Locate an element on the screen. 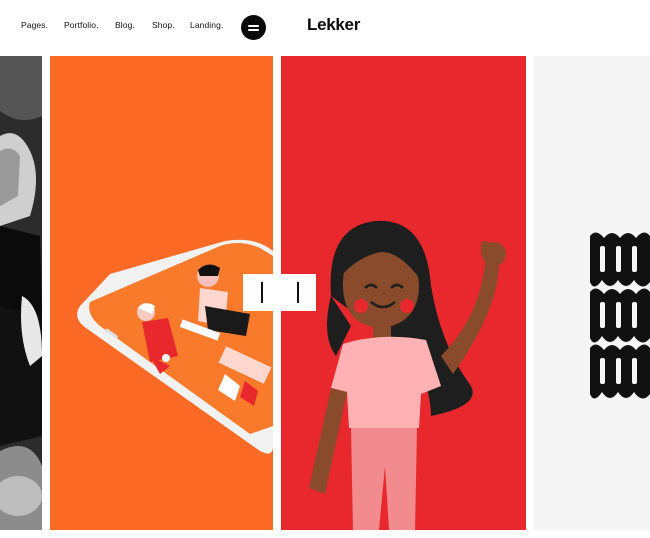 The image size is (650, 538). nav-item-portfolio: Portfolio. is located at coordinates (81, 25).